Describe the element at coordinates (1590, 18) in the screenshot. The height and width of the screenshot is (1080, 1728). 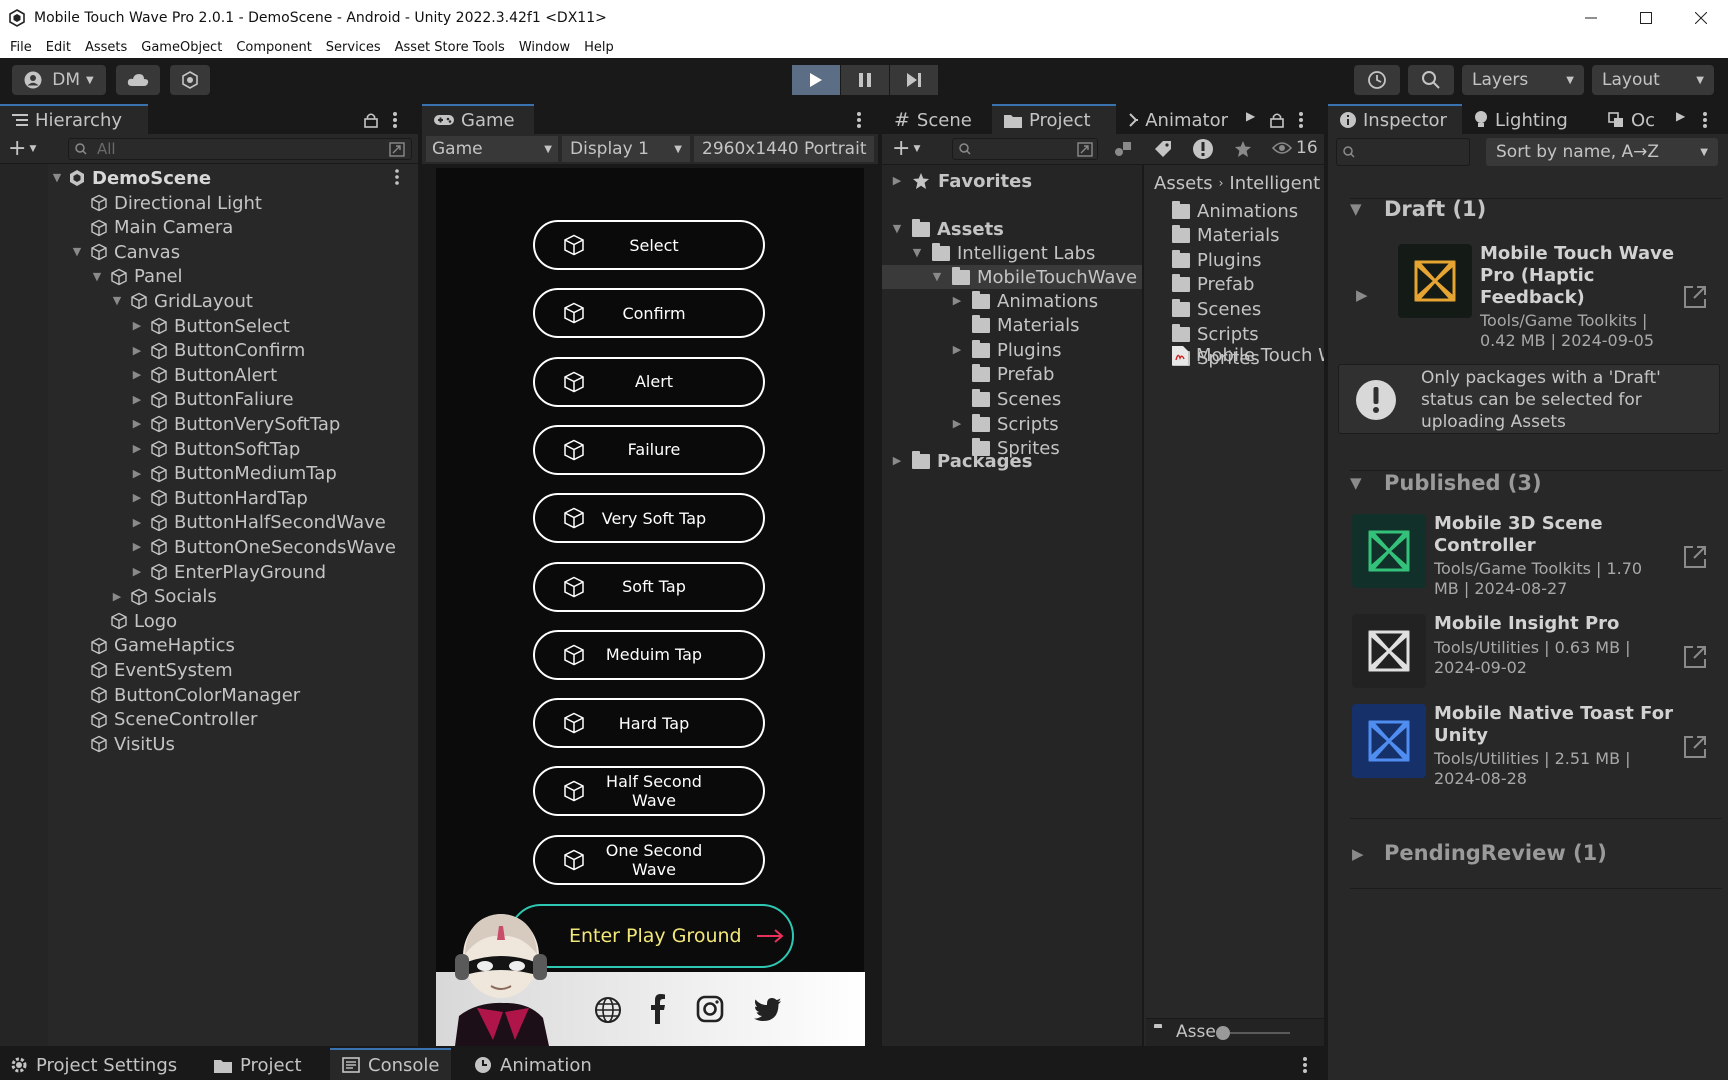
I see `minimize-button` at that location.